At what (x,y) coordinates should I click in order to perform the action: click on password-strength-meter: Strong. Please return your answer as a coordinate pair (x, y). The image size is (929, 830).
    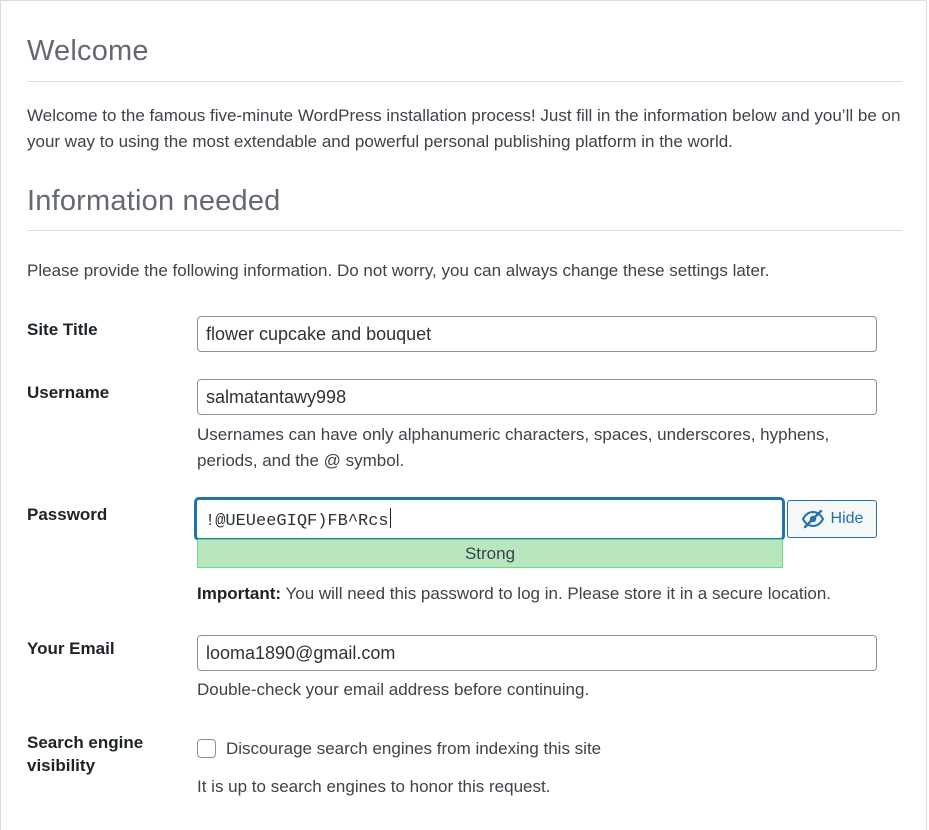
    Looking at the image, I should click on (490, 553).